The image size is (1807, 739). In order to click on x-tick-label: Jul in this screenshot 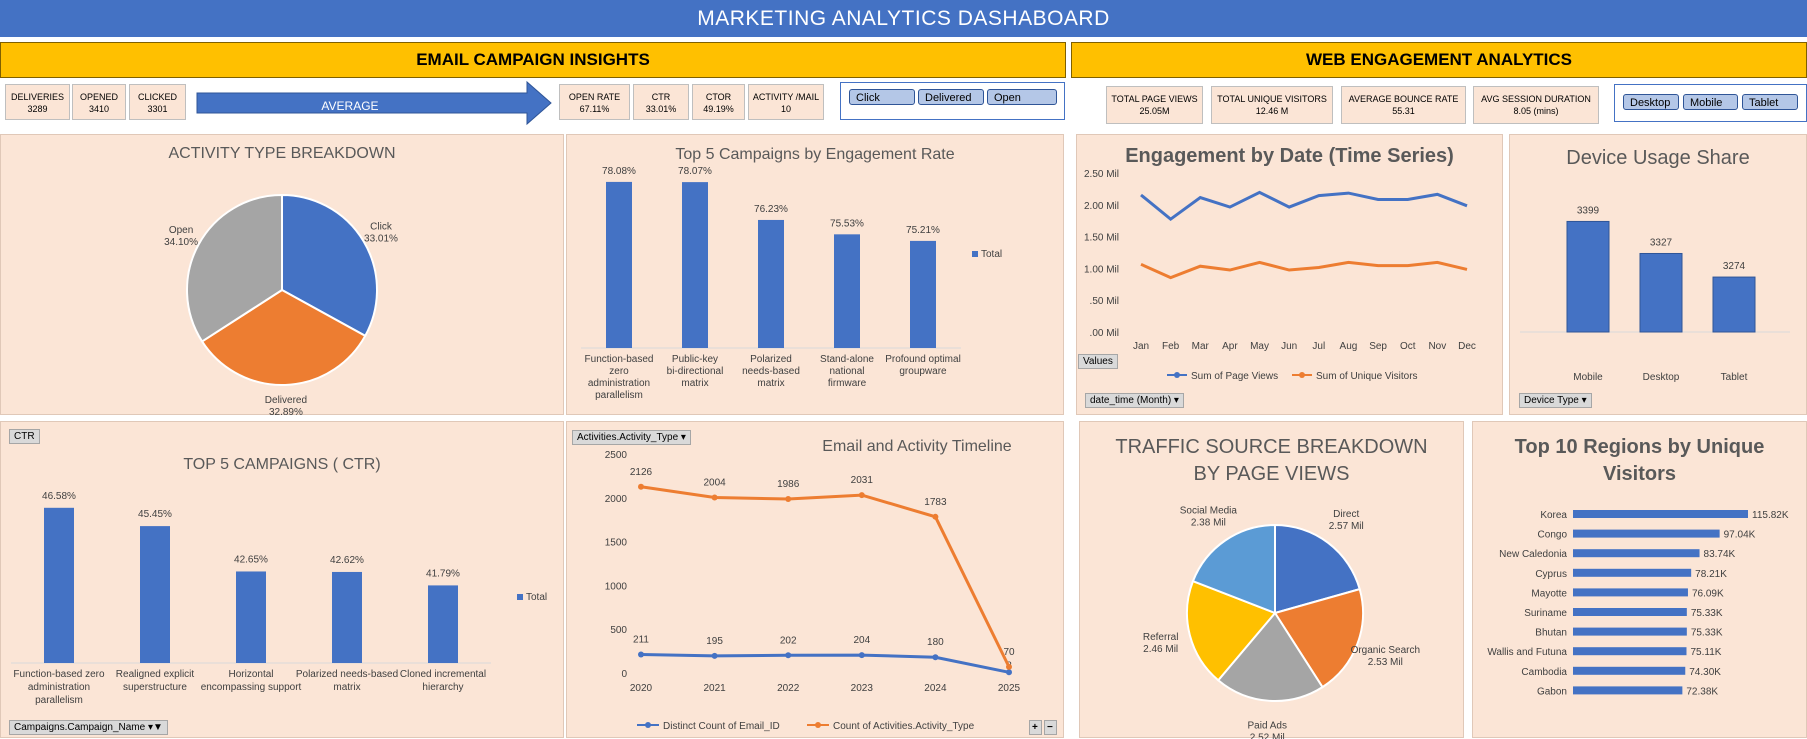, I will do `click(1318, 346)`.